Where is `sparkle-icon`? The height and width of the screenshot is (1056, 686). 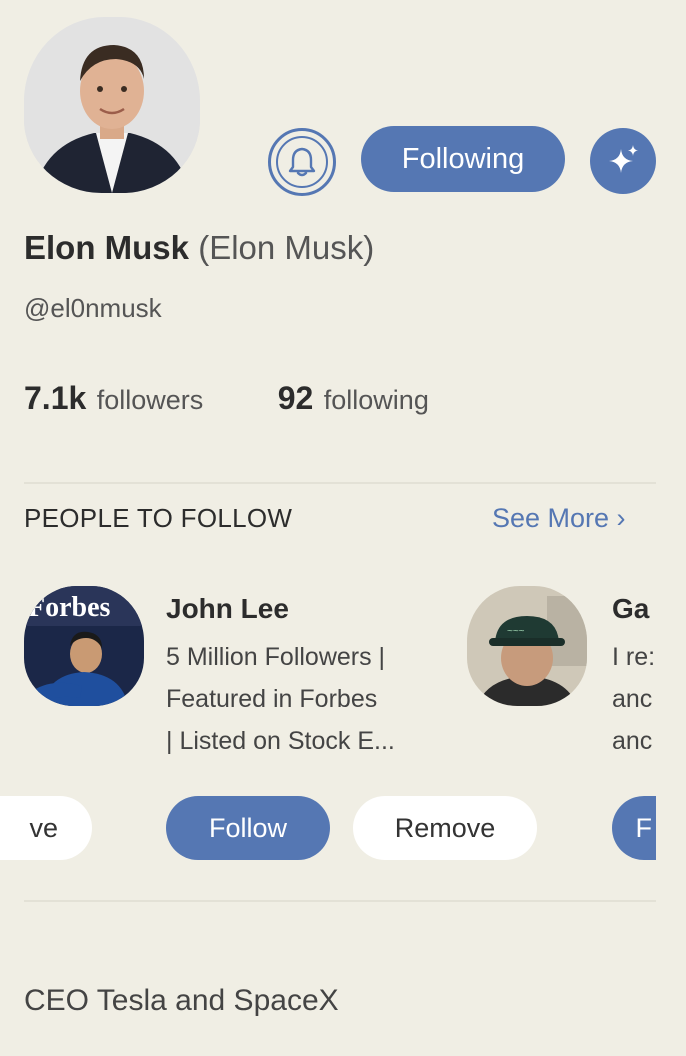 sparkle-icon is located at coordinates (623, 159).